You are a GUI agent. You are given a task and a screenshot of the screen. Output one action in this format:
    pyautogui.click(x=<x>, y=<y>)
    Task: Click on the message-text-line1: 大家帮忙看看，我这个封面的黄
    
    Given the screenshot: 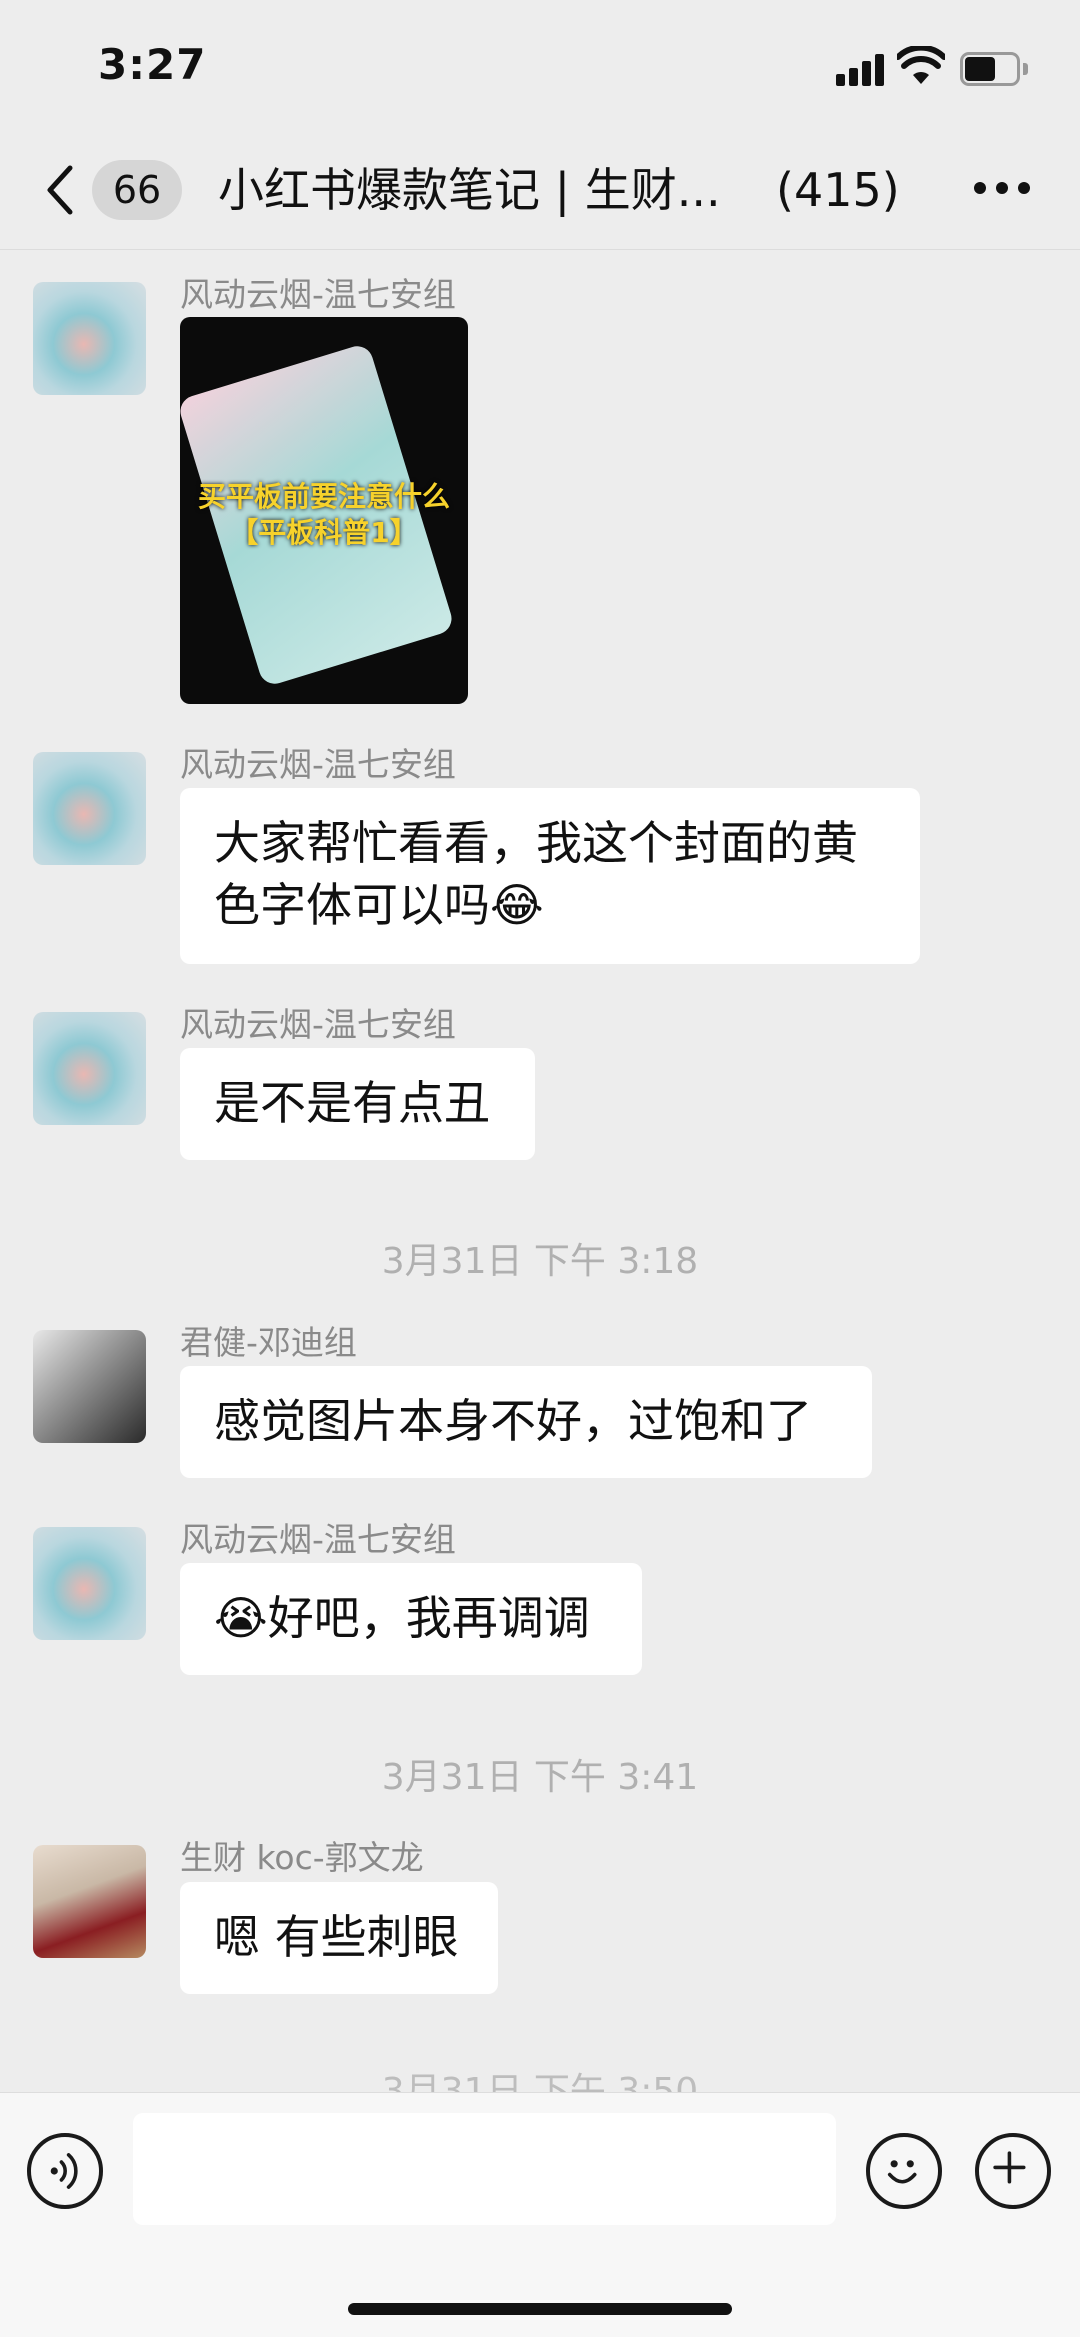 What is the action you would take?
    pyautogui.click(x=536, y=843)
    